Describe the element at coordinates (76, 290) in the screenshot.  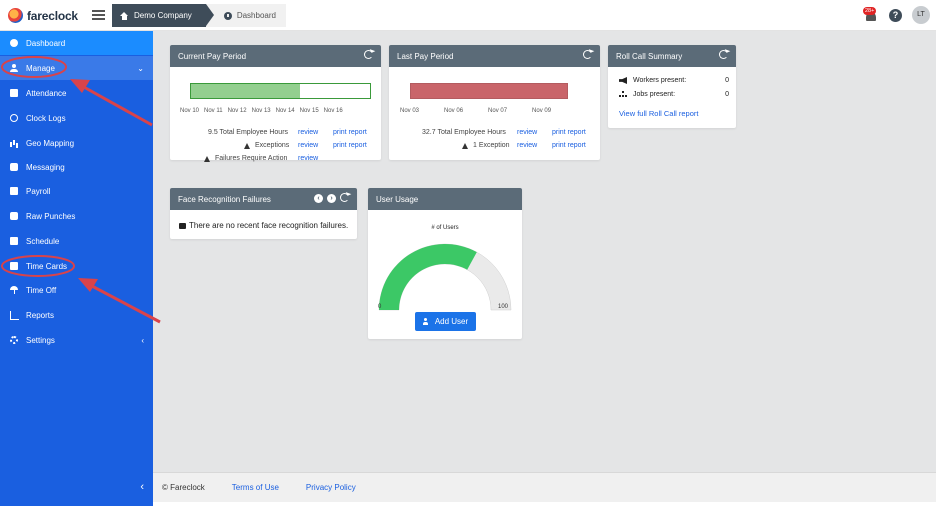
I see `sidebar-item-time-off: Time Off` at that location.